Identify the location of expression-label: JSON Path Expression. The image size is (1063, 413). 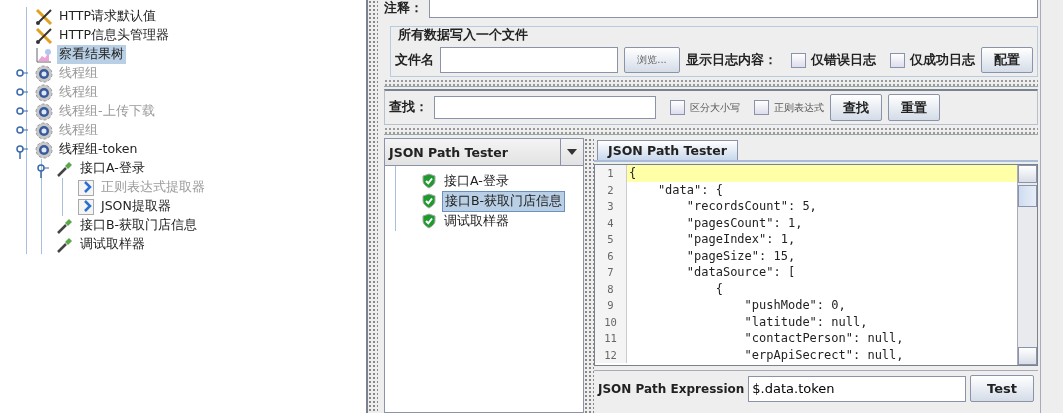
(671, 388).